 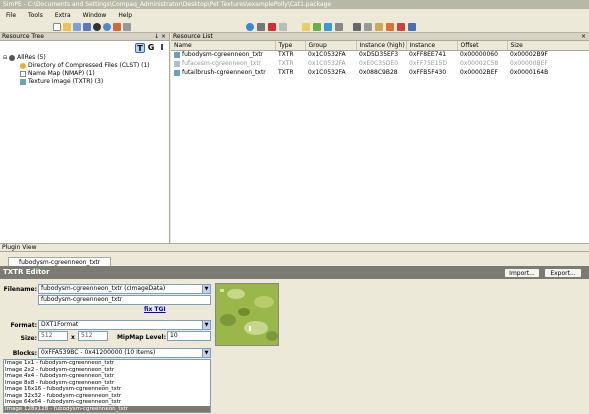 I want to click on tree-item-nmap: Name Map (NMAP) (1), so click(x=57, y=74).